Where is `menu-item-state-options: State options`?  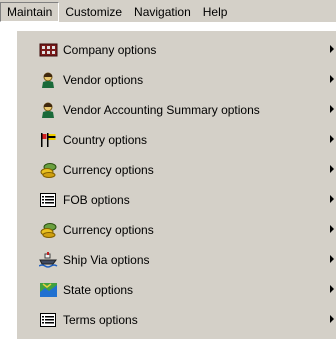 menu-item-state-options: State options is located at coordinates (176, 290).